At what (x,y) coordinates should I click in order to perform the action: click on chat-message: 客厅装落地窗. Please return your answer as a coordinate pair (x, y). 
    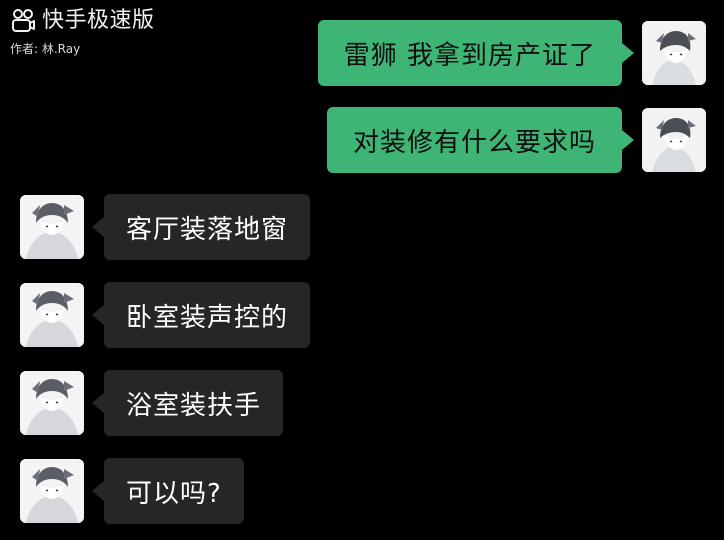
    Looking at the image, I should click on (165, 227).